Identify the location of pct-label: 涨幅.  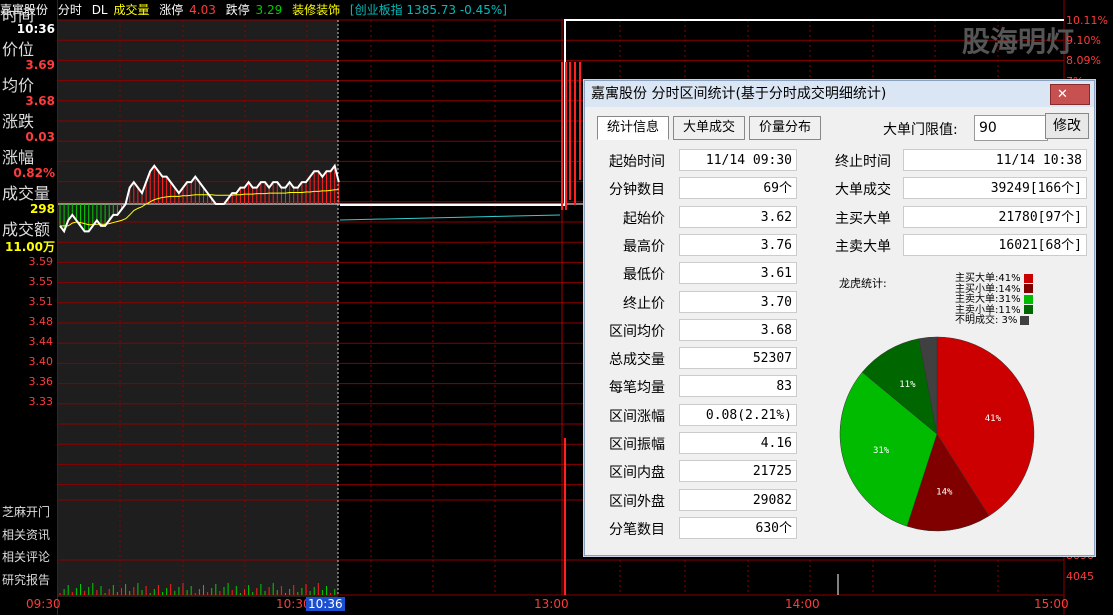
(18, 157).